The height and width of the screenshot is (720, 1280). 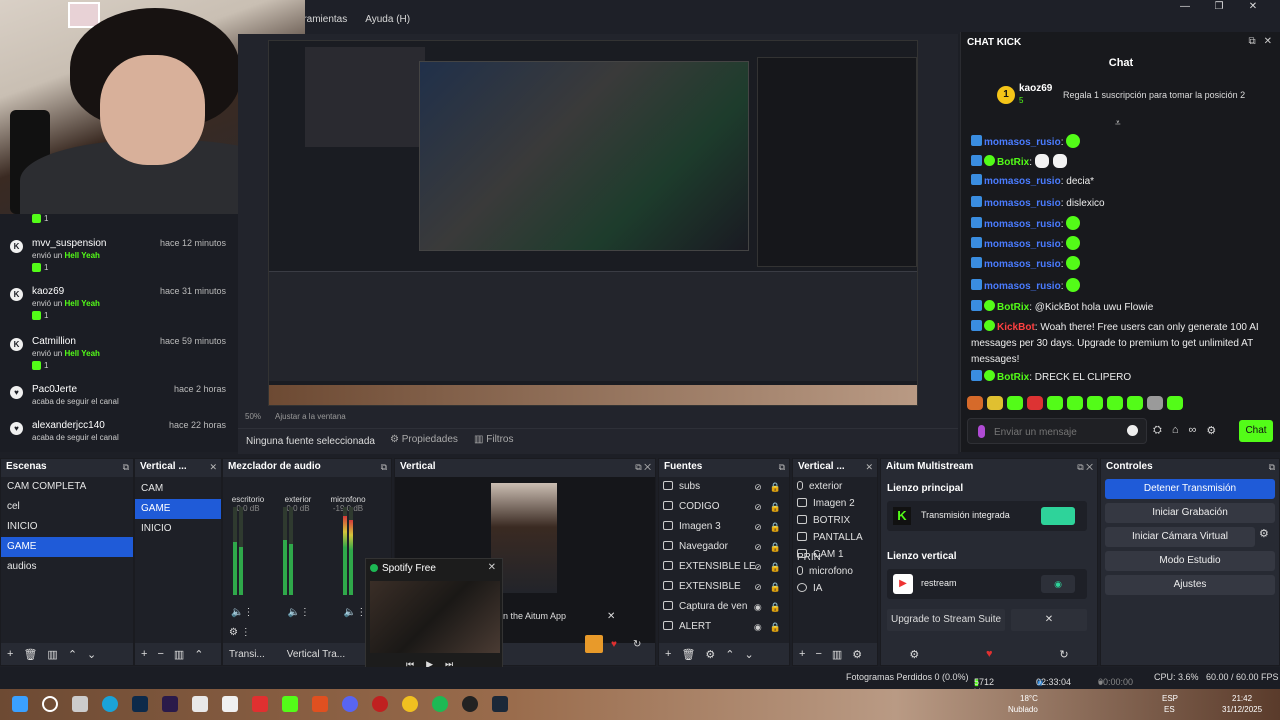 What do you see at coordinates (1190, 585) in the screenshot?
I see `settings-button: Ajustes` at bounding box center [1190, 585].